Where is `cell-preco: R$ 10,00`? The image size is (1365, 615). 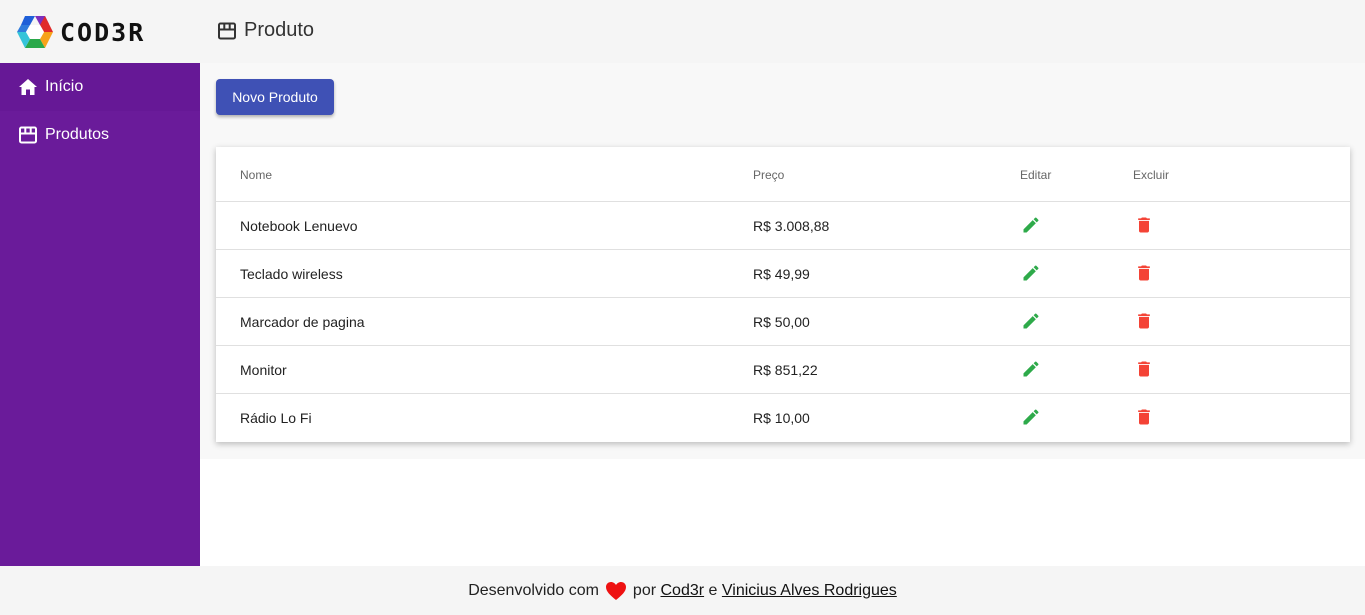
cell-preco: R$ 10,00 is located at coordinates (781, 418).